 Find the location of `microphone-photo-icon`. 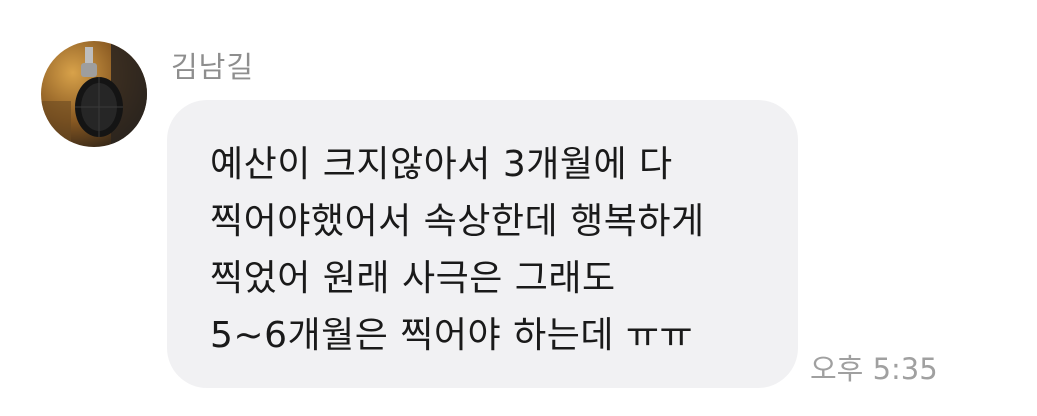

microphone-photo-icon is located at coordinates (94, 94).